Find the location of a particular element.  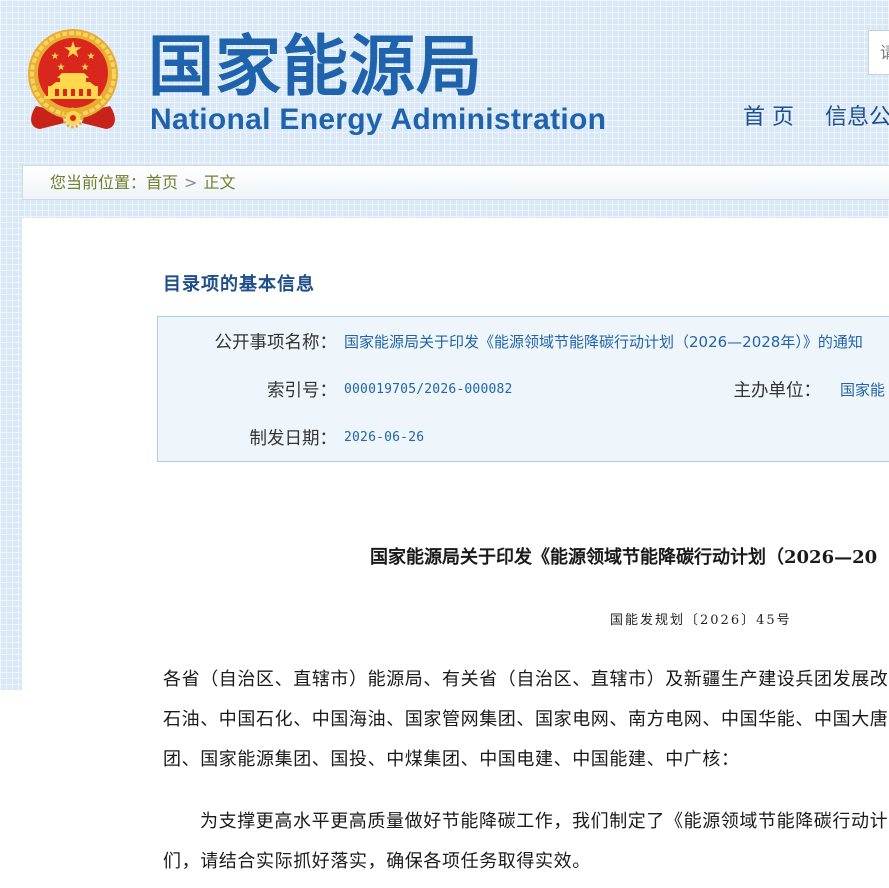

paragraph-line: 石油、中国石化、中国海油、国家管网集团、国家电网、南方电网、中国华能、中国大唐 is located at coordinates (526, 719).